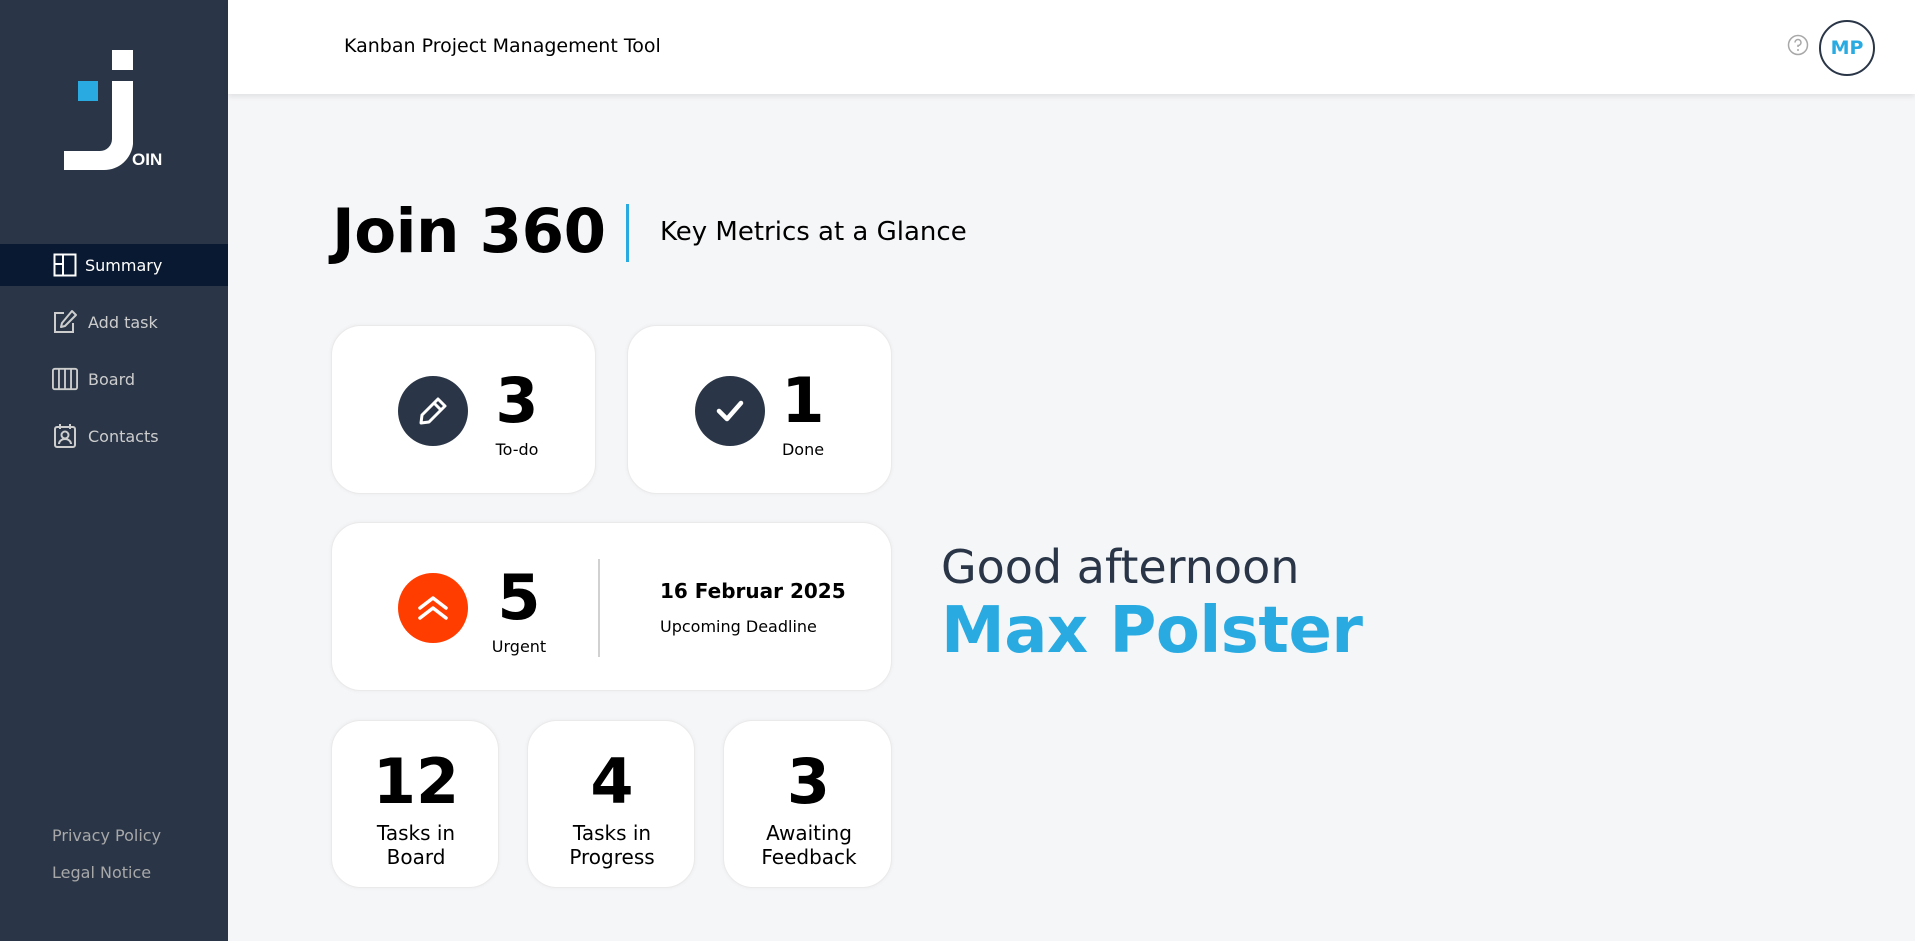  I want to click on greeting-username: Max Polster, so click(1152, 631).